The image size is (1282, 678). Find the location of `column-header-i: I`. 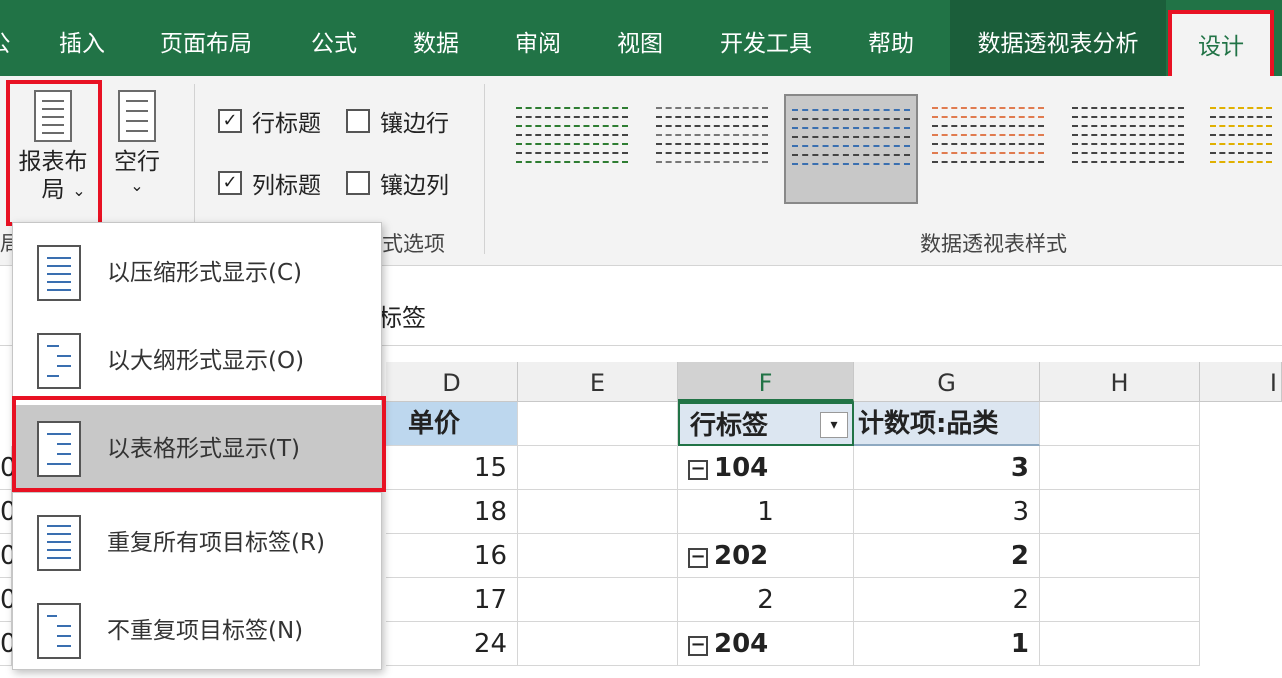

column-header-i: I is located at coordinates (1241, 382).